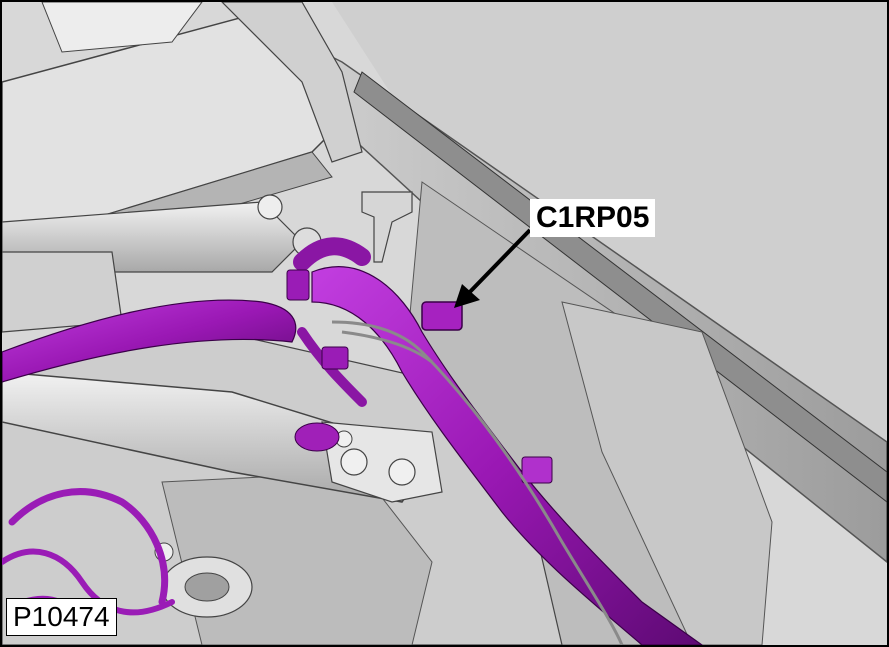  I want to click on housing-boss-inner, so click(207, 587).